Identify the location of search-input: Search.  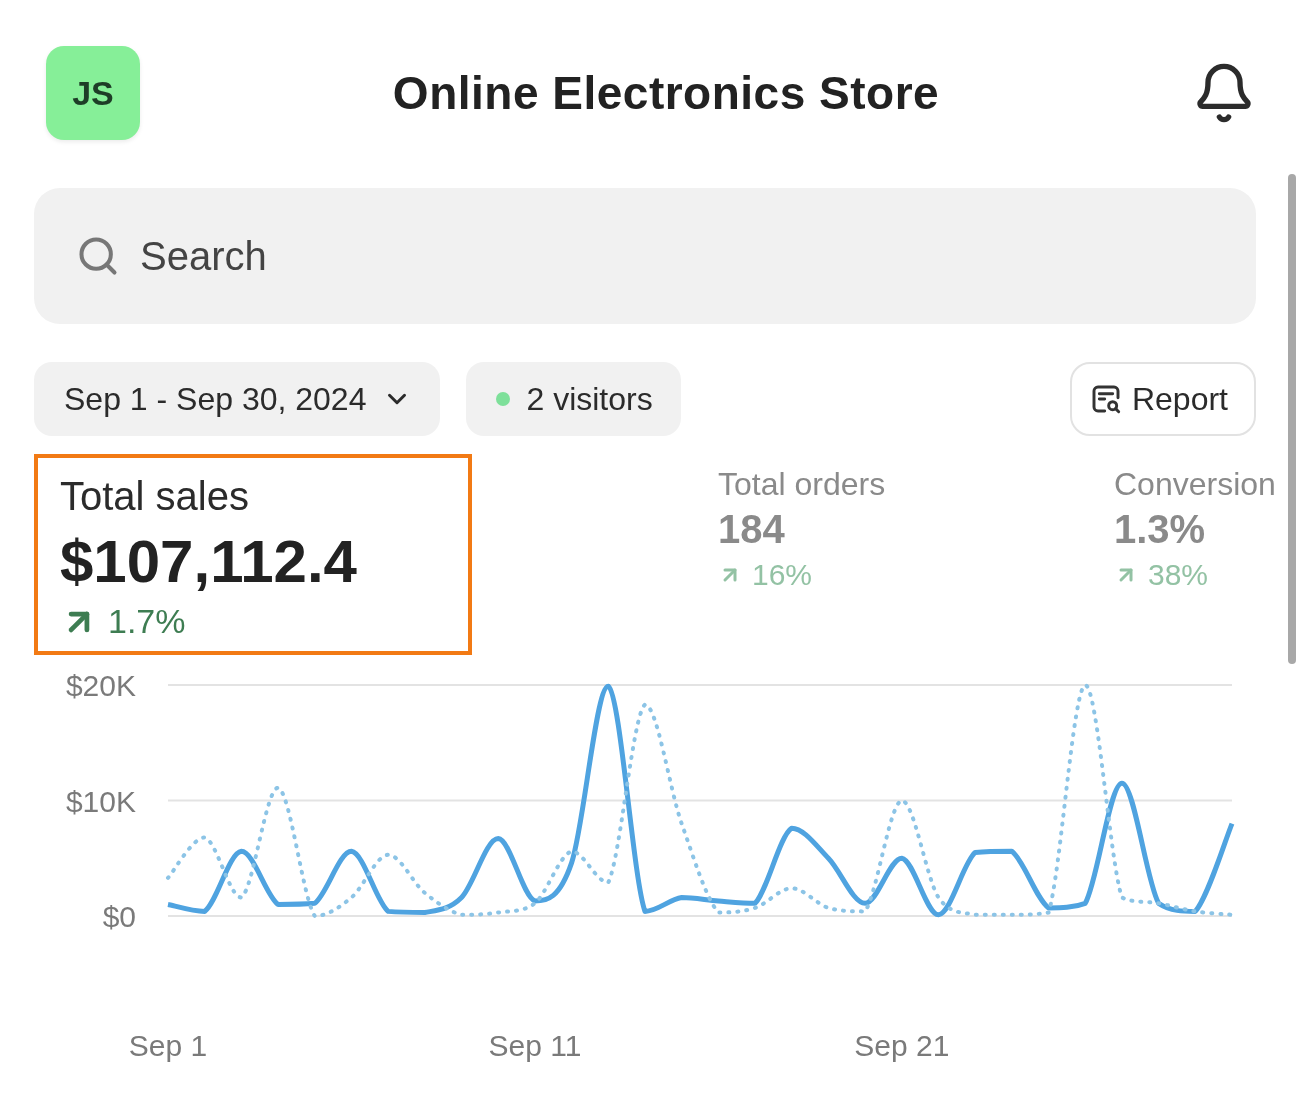
(590, 256).